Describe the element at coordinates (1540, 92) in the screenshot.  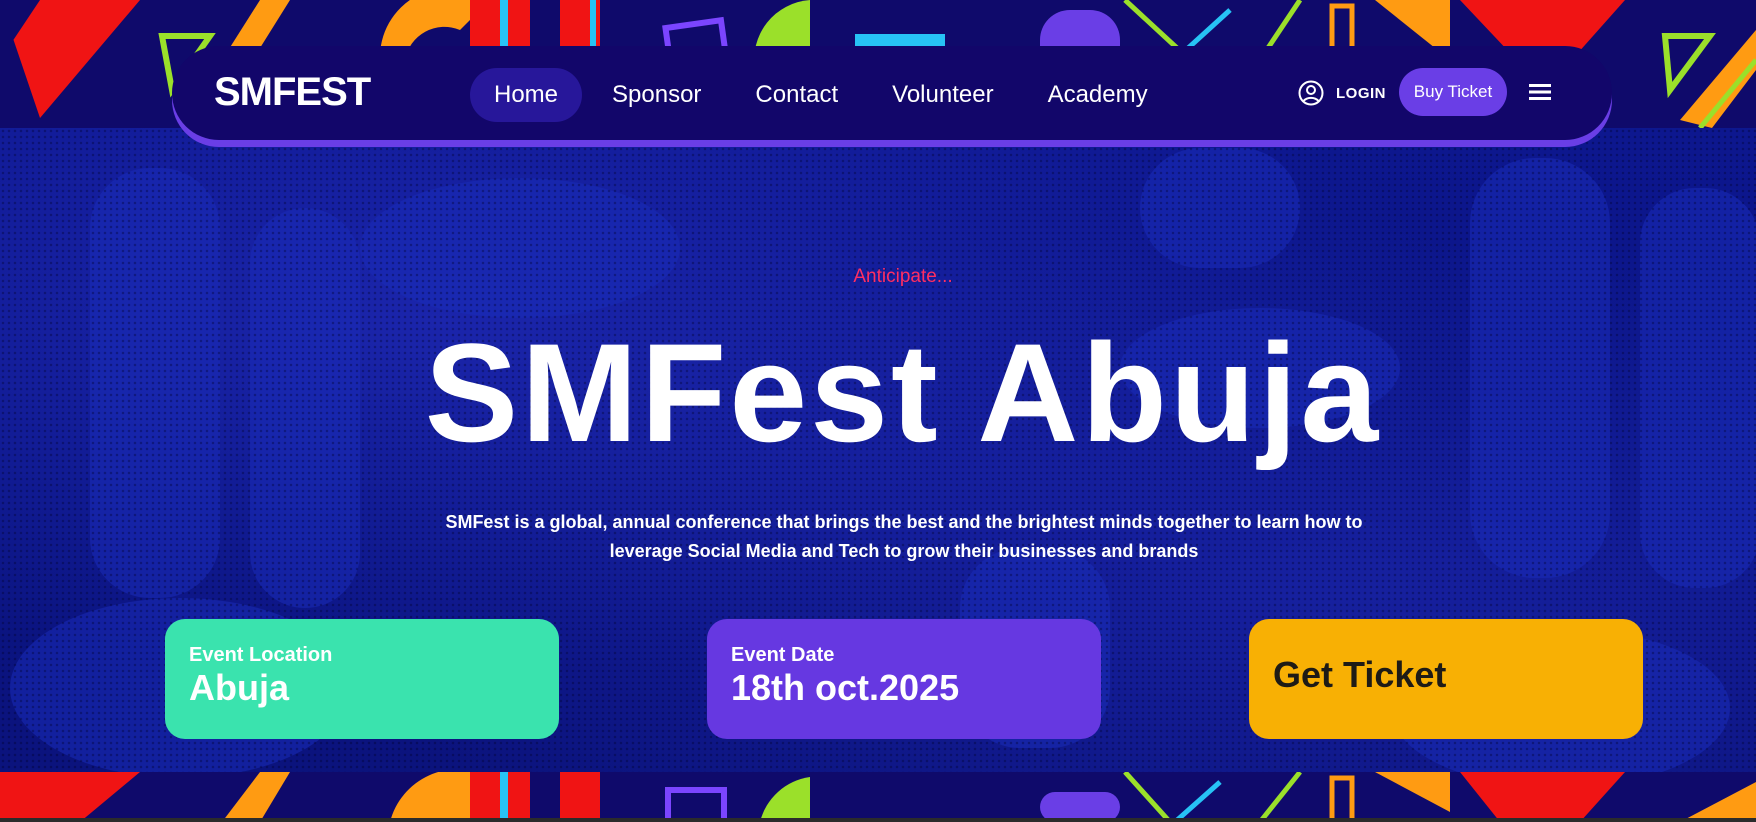
I see `hamburger-menu-icon` at that location.